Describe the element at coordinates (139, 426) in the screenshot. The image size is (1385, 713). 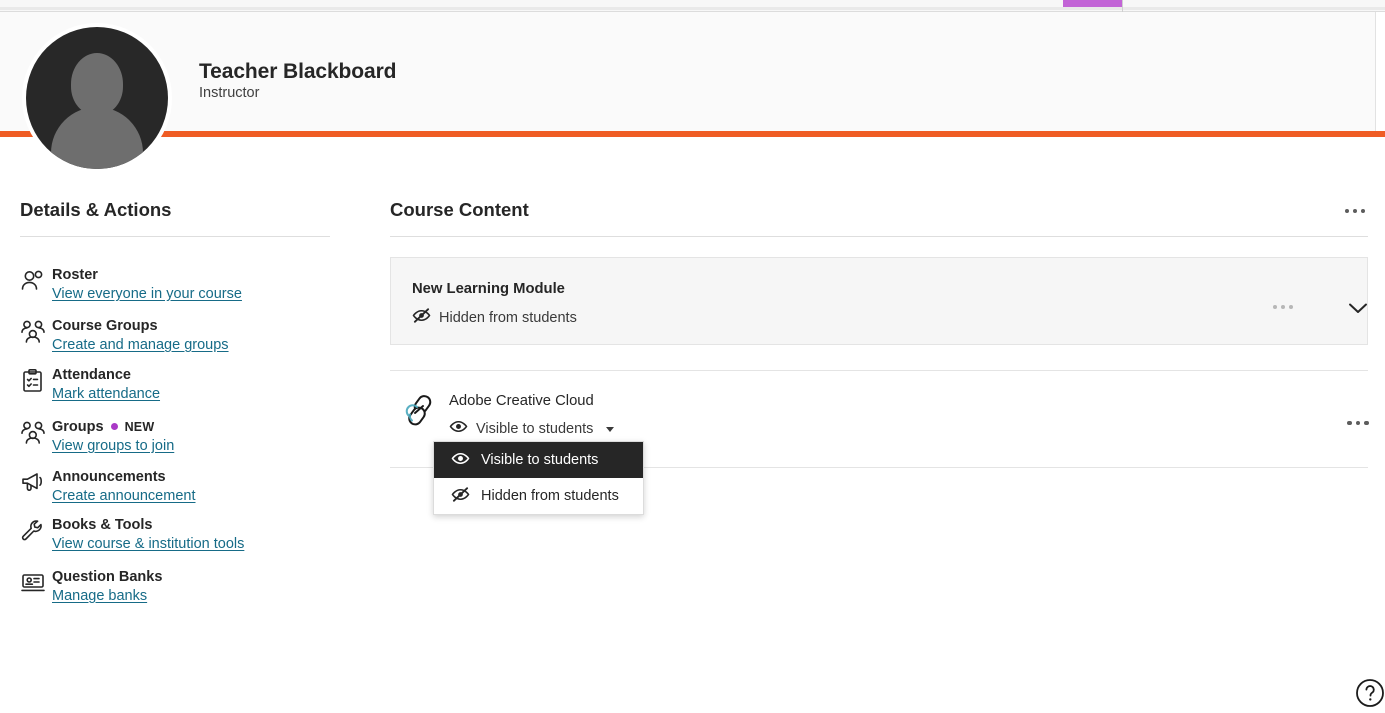
I see `new-badge-label: NEW` at that location.